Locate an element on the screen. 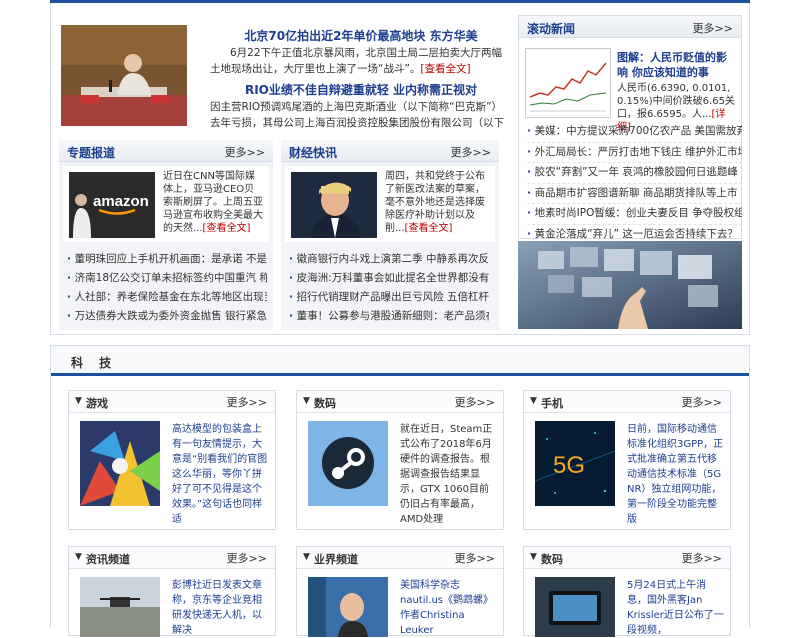 Image resolution: width=800 pixels, height=638 pixels. caijing-title: 财经快讯 is located at coordinates (313, 153).